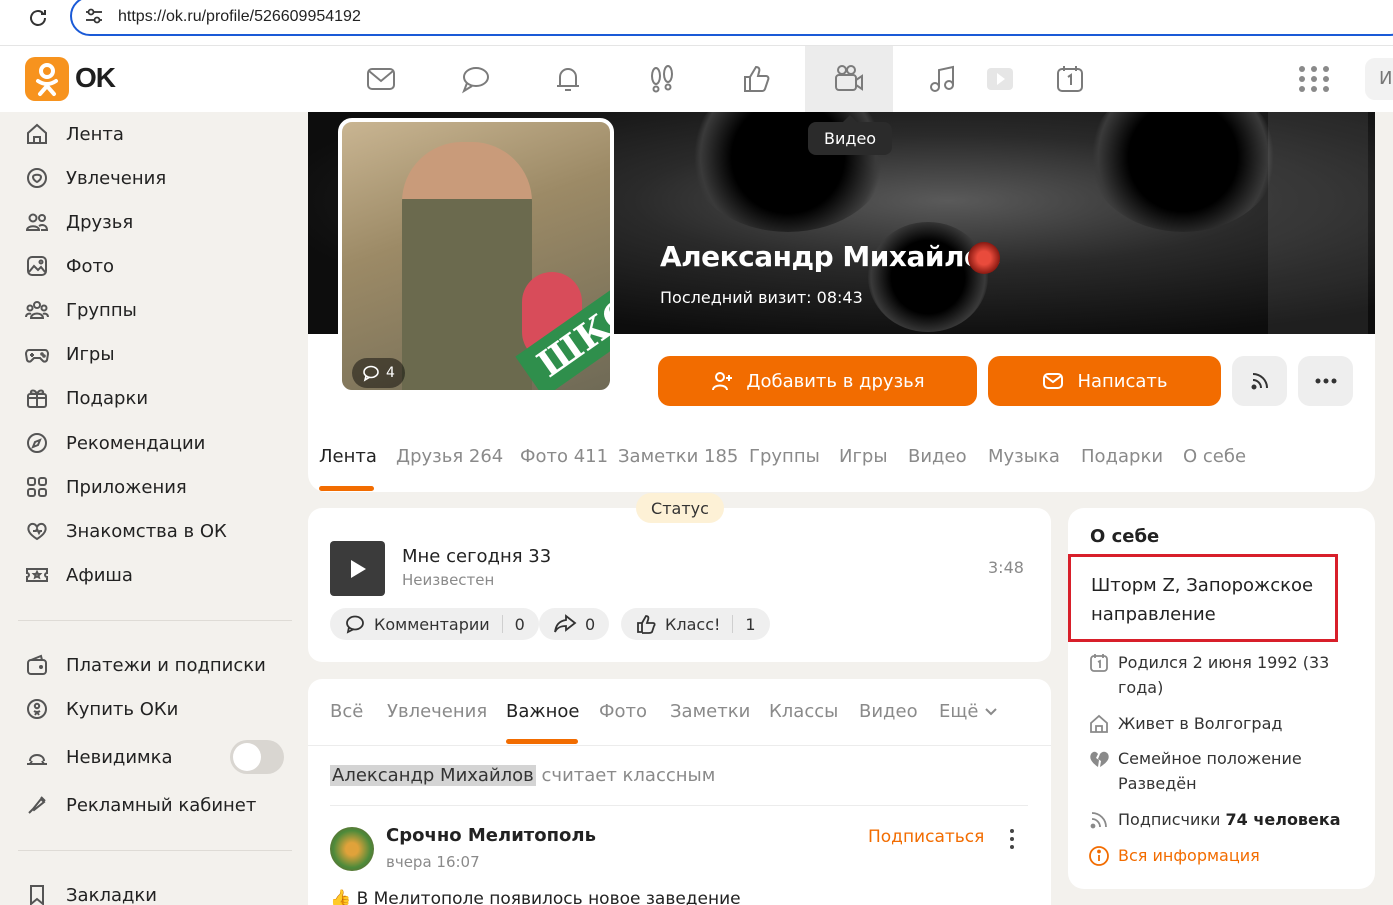 The image size is (1393, 905). I want to click on feed-tab-notes: Заметки, so click(710, 711).